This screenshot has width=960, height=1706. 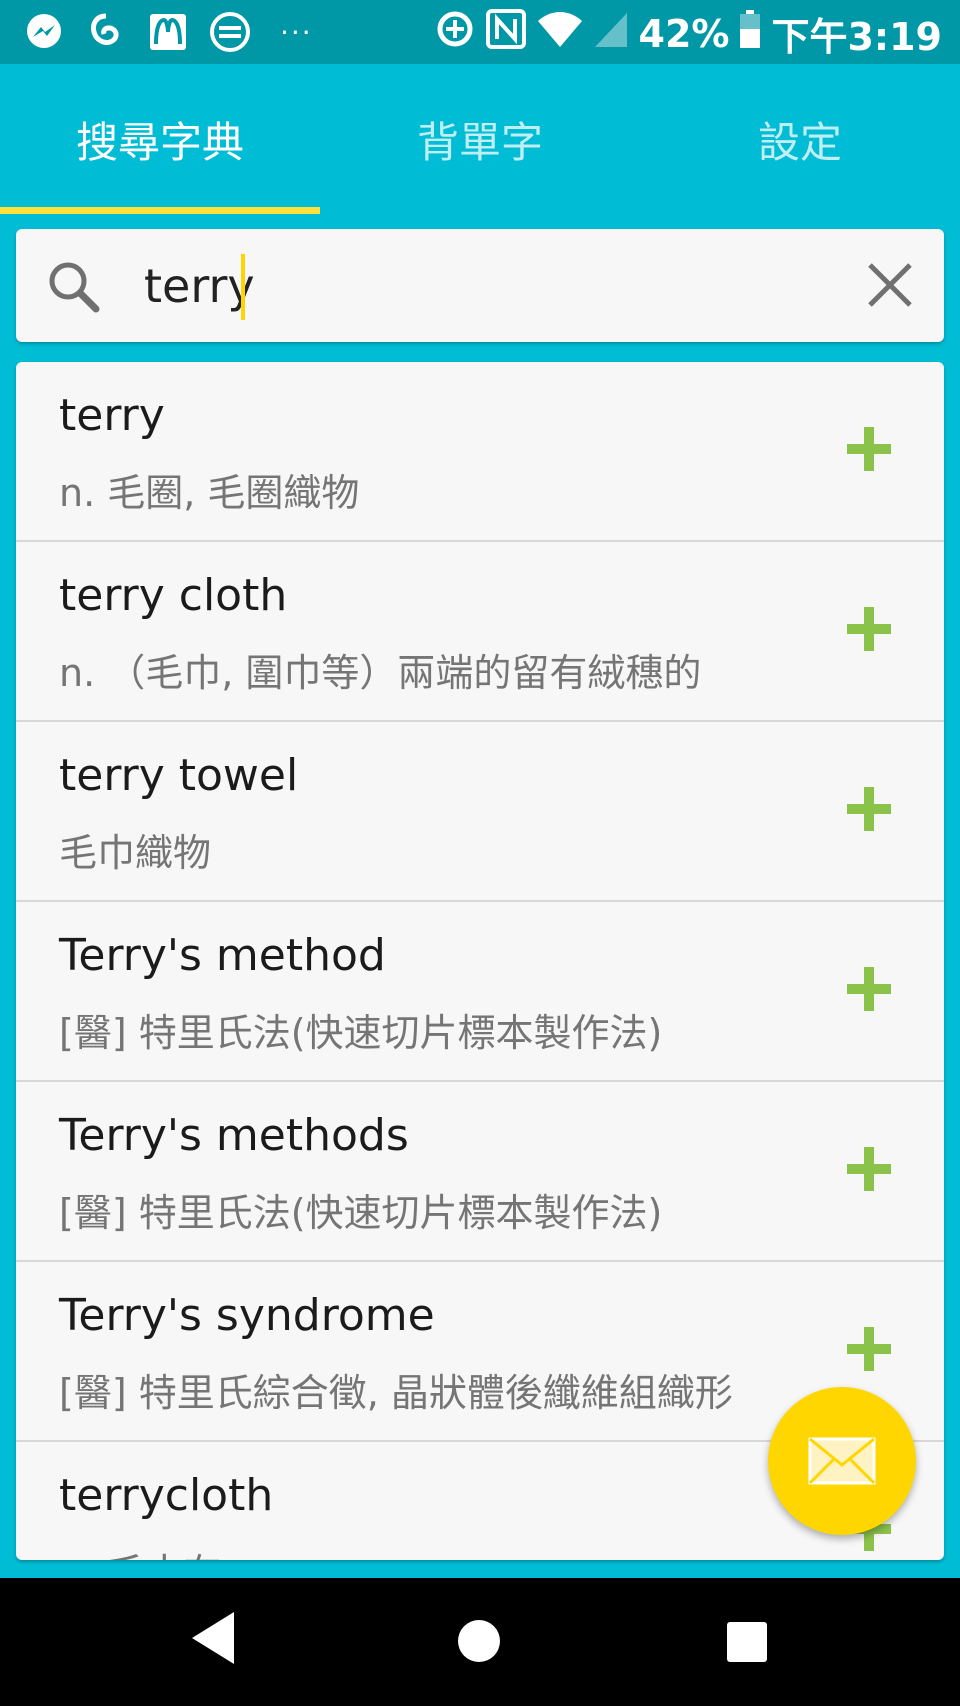 What do you see at coordinates (296, 32) in the screenshot?
I see `more-notifications: ···` at bounding box center [296, 32].